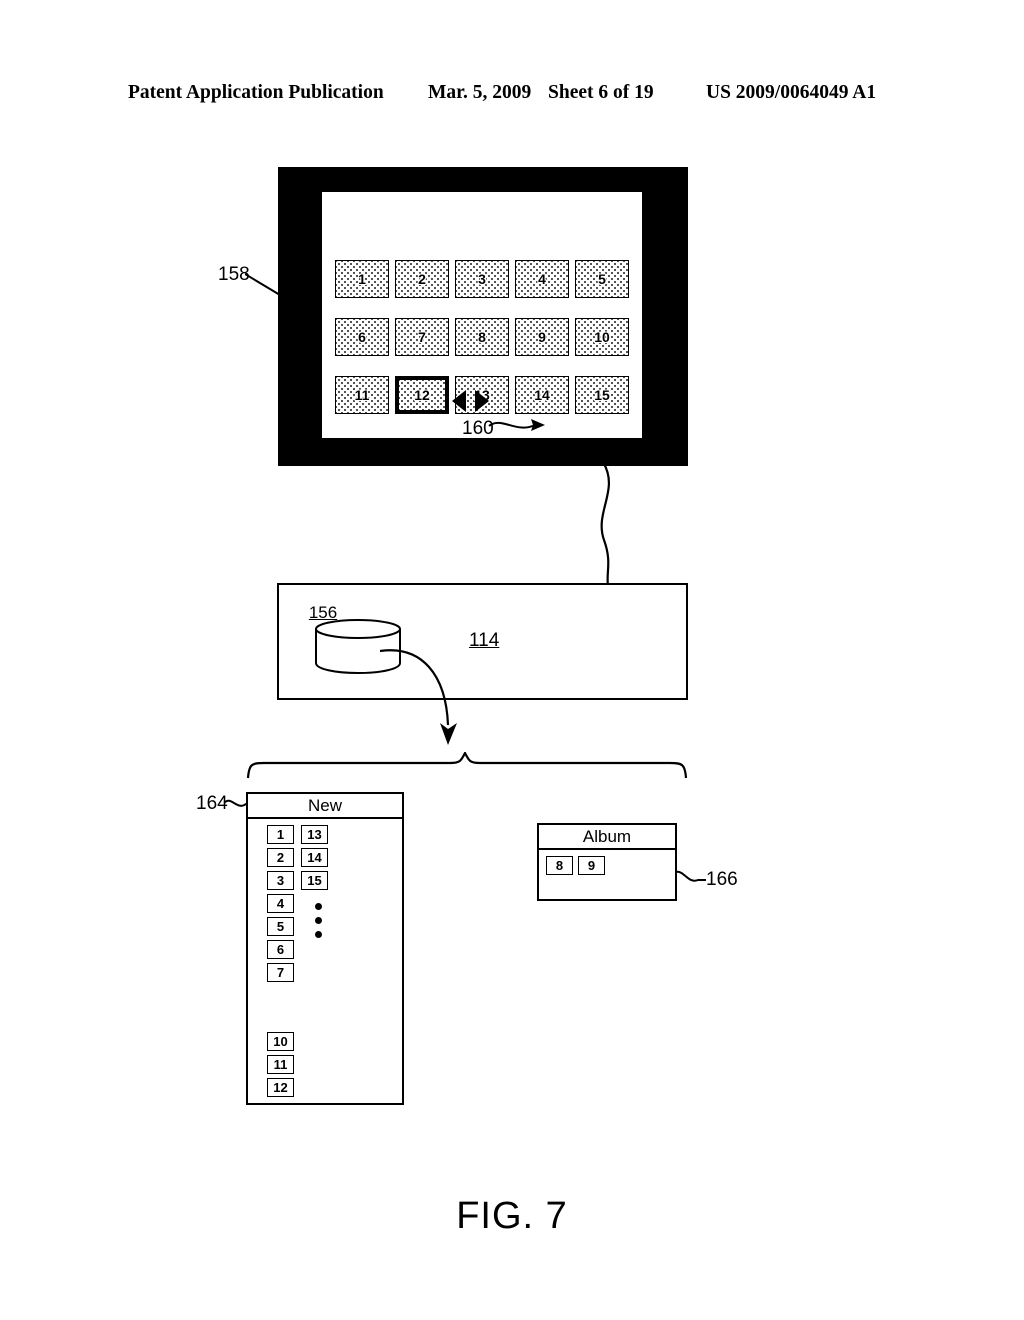 Image resolution: width=1024 pixels, height=1320 pixels. I want to click on thumbnail-label: 5, so click(602, 279).